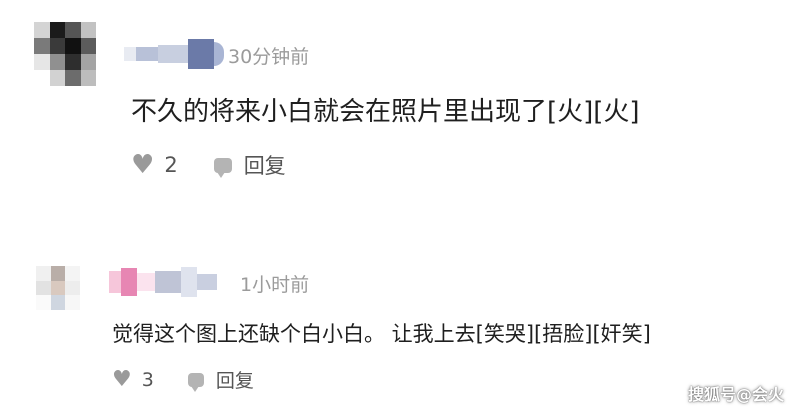 This screenshot has height=413, width=800. What do you see at coordinates (183, 379) in the screenshot?
I see `comment-actions: ♥ 3 回复` at bounding box center [183, 379].